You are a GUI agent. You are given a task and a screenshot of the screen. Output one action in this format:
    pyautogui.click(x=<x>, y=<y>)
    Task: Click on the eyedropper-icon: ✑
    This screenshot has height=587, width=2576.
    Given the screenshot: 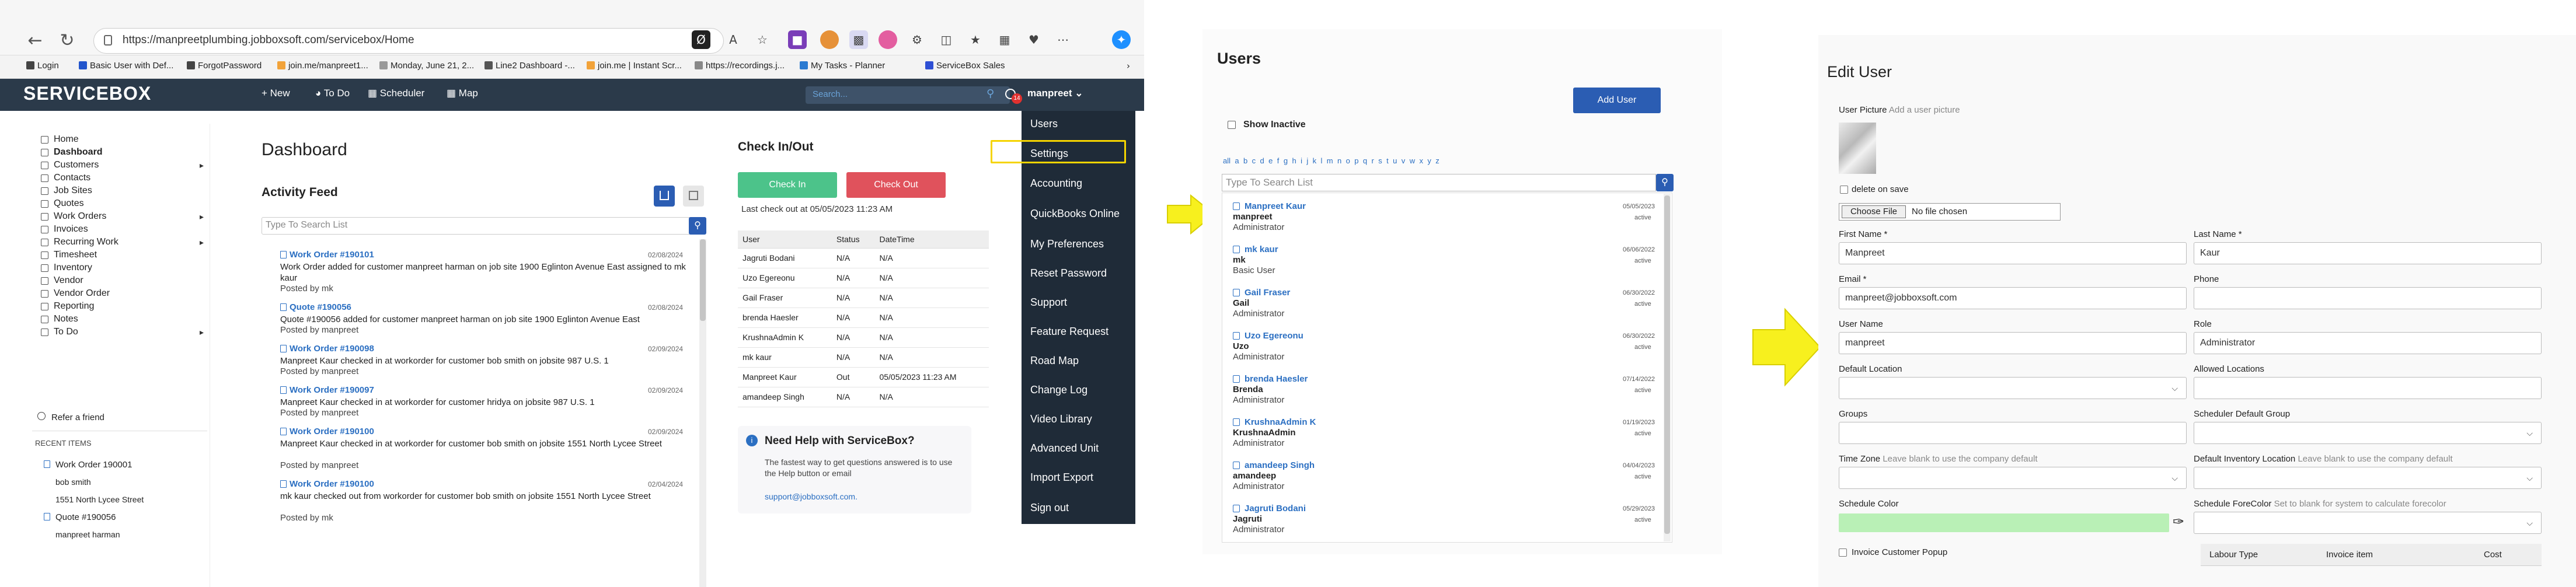 What is the action you would take?
    pyautogui.click(x=2179, y=521)
    